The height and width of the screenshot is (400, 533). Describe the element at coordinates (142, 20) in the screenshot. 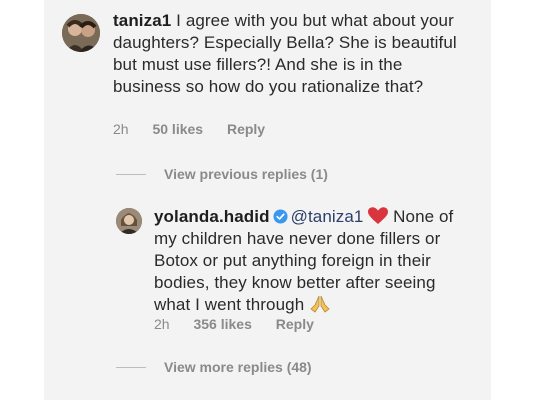

I see `comment-username: taniza1` at that location.